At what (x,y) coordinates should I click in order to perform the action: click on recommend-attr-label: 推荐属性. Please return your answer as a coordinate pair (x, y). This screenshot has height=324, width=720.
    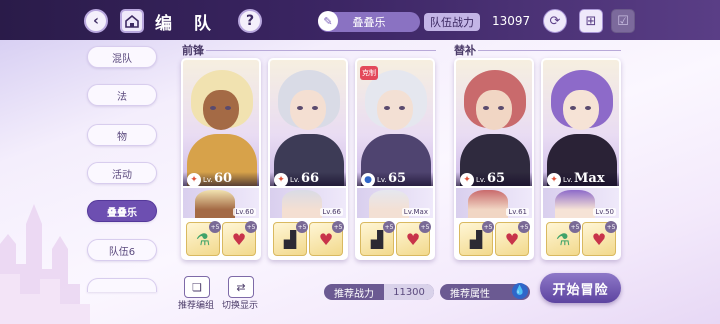
    Looking at the image, I should click on (470, 294).